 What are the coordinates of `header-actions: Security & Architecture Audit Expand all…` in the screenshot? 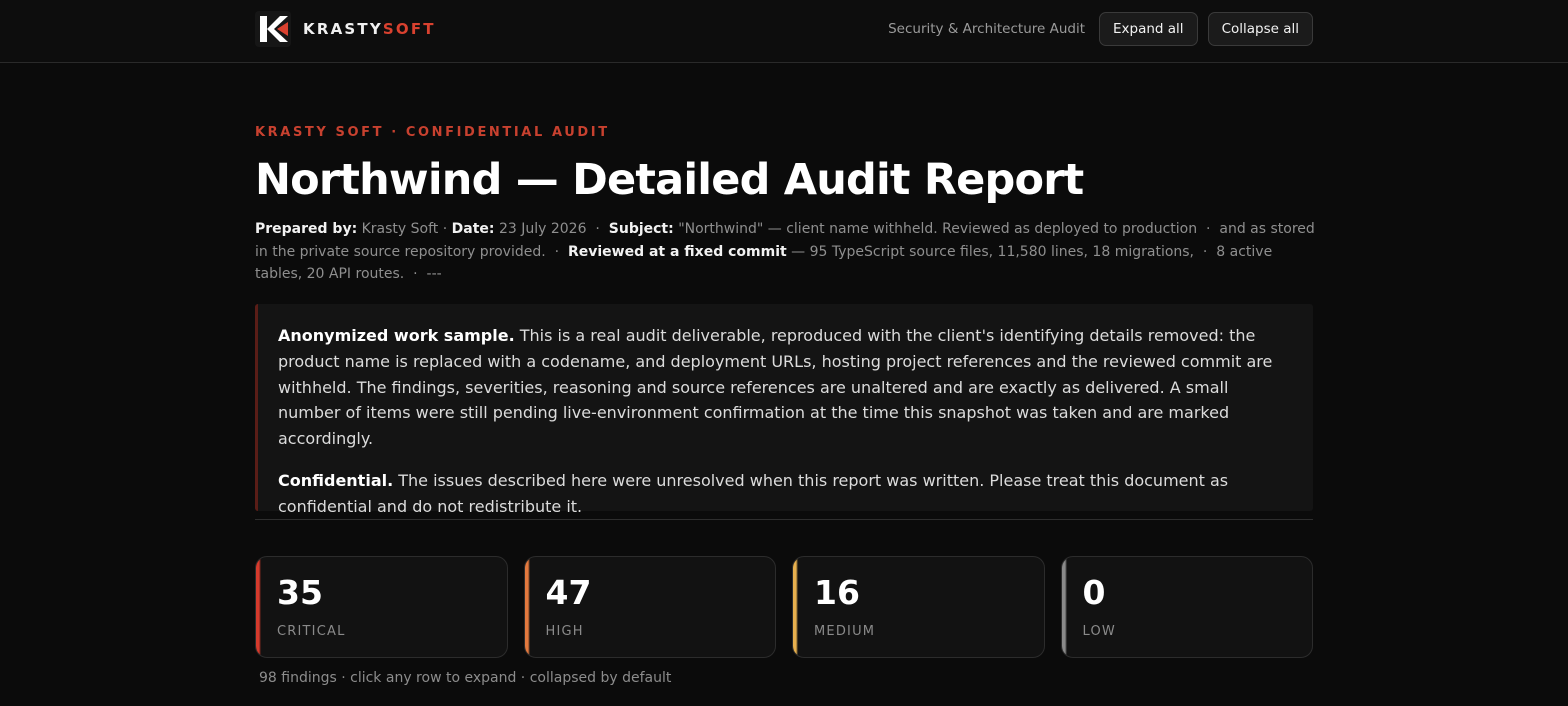 It's located at (1100, 29).